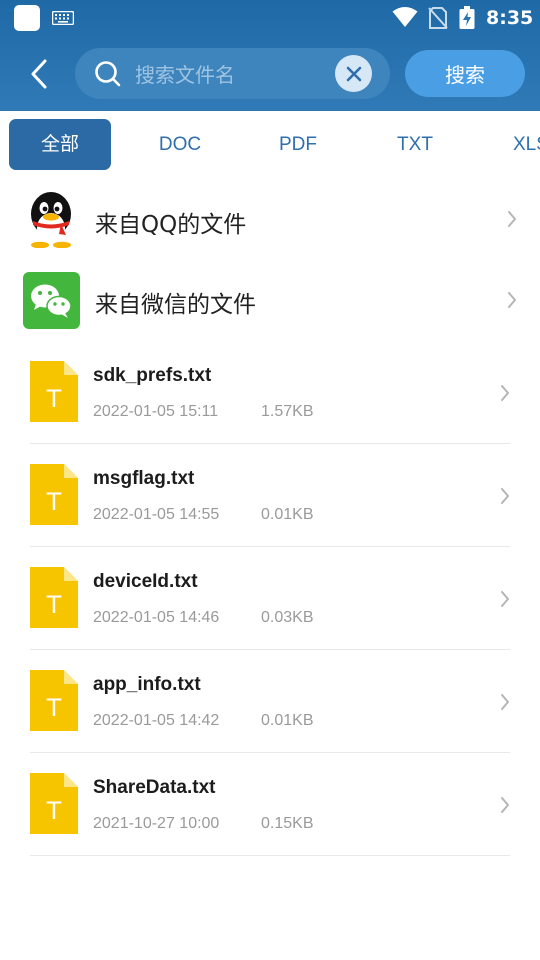 Image resolution: width=540 pixels, height=960 pixels. I want to click on no-sim-icon, so click(438, 18).